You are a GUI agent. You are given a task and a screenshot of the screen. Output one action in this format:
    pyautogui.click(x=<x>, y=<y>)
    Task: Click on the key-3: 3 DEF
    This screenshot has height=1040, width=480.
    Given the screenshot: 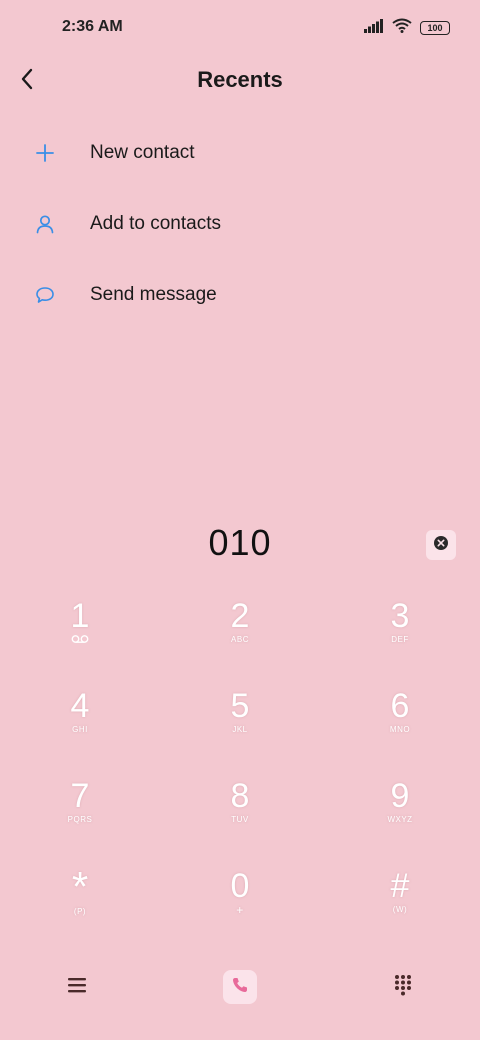 What is the action you would take?
    pyautogui.click(x=400, y=641)
    